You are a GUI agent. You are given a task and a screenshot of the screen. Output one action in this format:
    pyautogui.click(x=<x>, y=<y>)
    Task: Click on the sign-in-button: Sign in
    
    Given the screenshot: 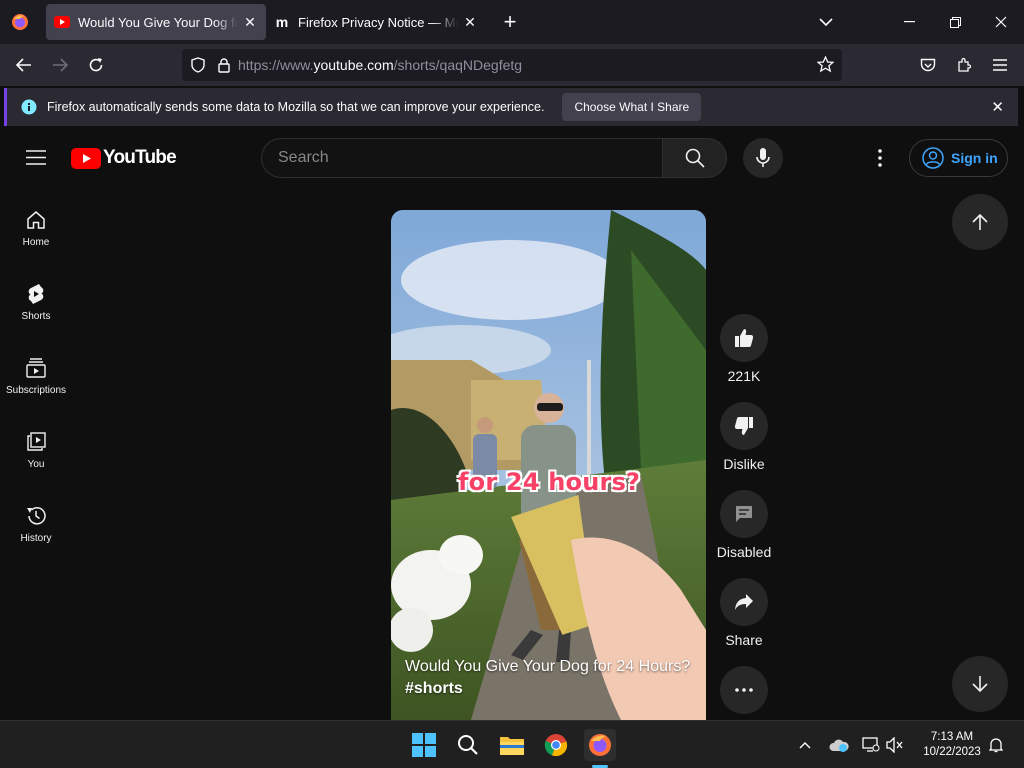 What is the action you would take?
    pyautogui.click(x=958, y=158)
    